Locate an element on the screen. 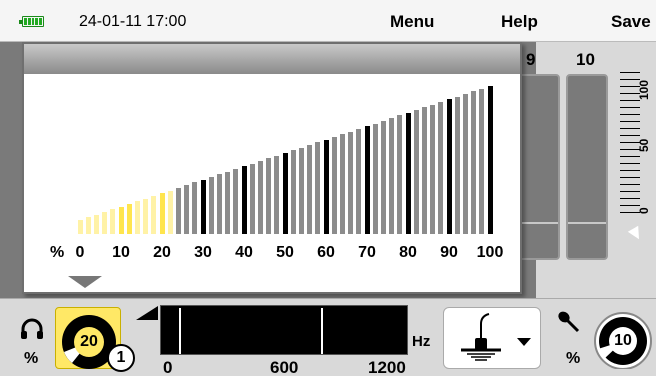 The width and height of the screenshot is (656, 376). headphones-icon is located at coordinates (32, 328).